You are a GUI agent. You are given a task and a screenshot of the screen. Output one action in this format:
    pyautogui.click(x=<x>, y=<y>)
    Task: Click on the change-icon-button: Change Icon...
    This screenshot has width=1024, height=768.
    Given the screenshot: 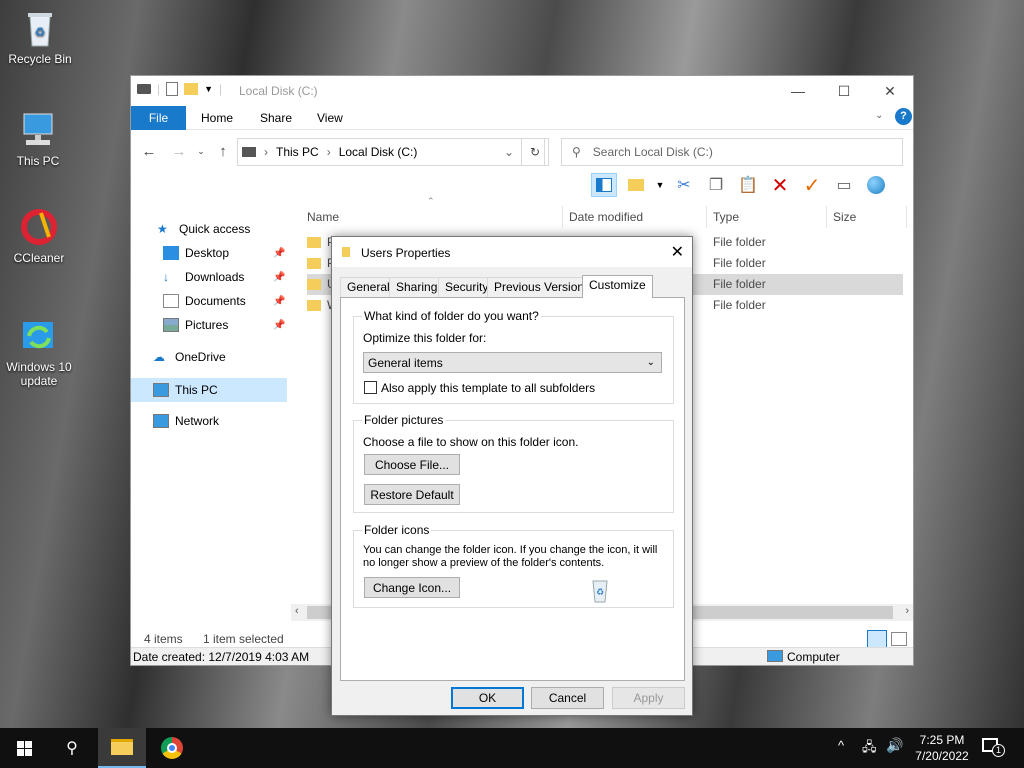 What is the action you would take?
    pyautogui.click(x=412, y=587)
    